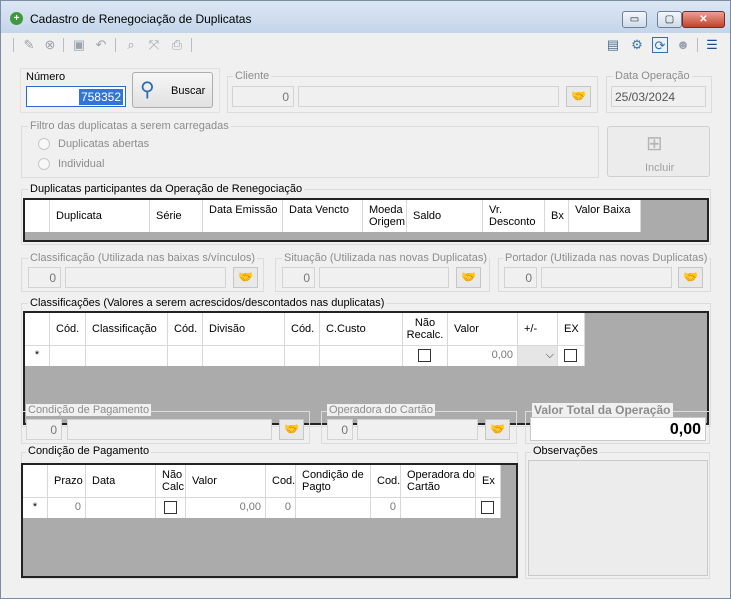  What do you see at coordinates (333, 481) in the screenshot?
I see `col-condicao-pagto: Condição de Pagto` at bounding box center [333, 481].